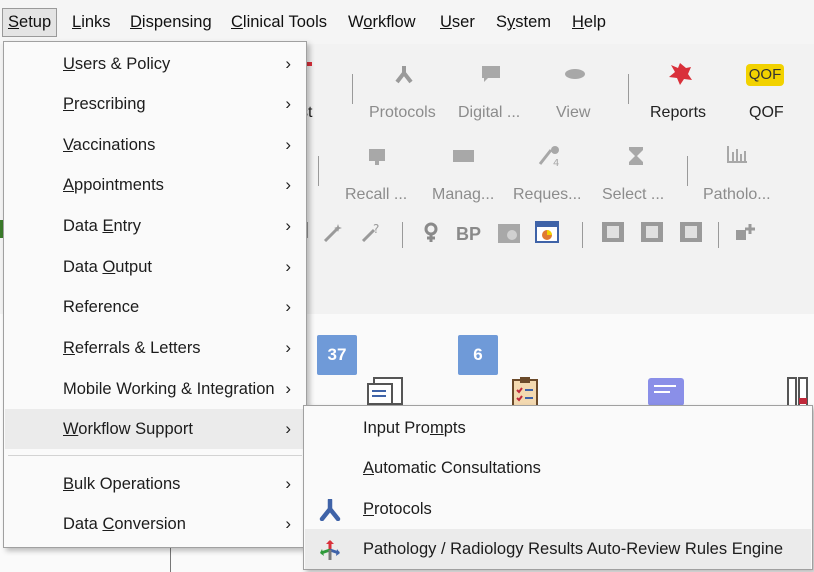  What do you see at coordinates (680, 74) in the screenshot?
I see `reports-icon` at bounding box center [680, 74].